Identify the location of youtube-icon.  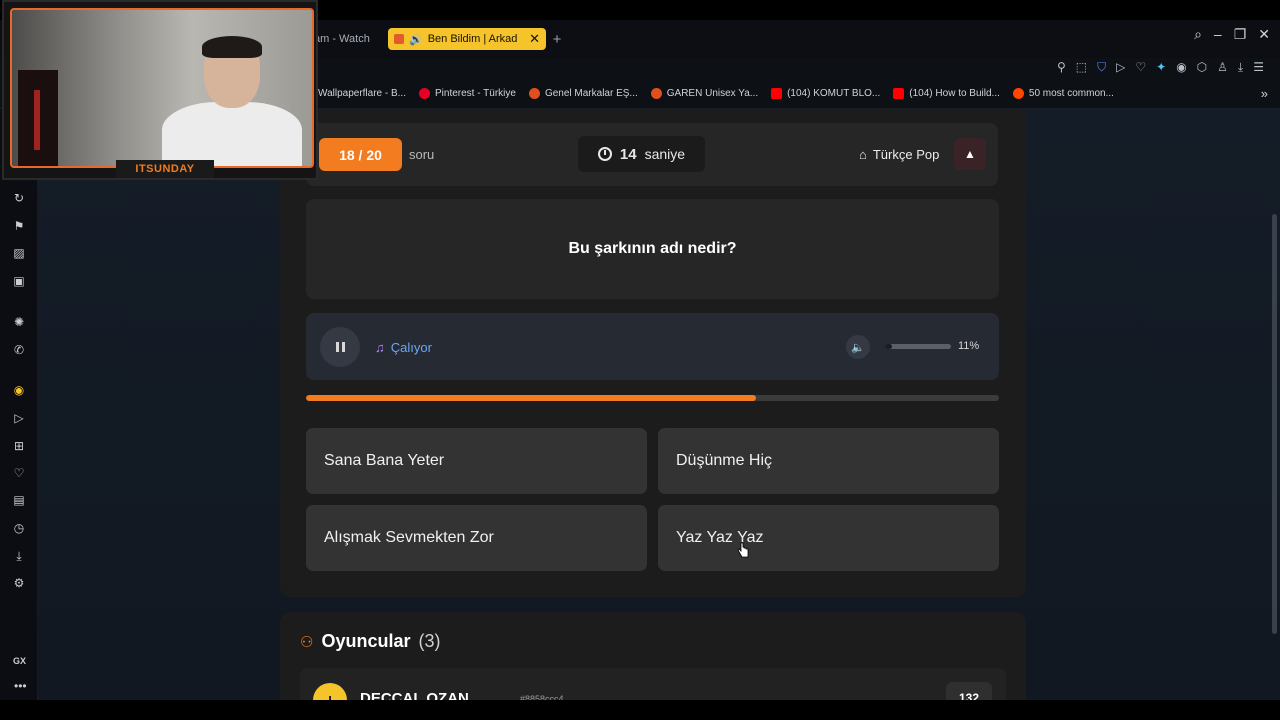
(777, 93).